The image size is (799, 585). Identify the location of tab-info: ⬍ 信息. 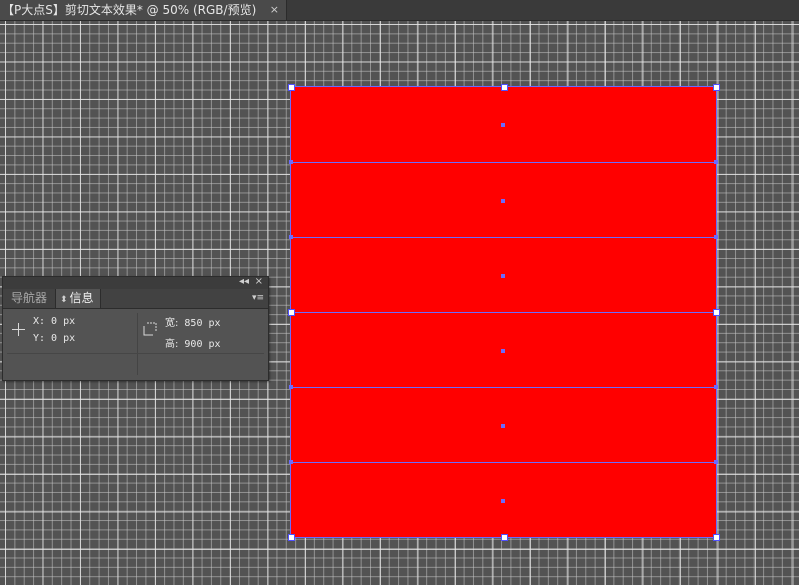
(78, 298).